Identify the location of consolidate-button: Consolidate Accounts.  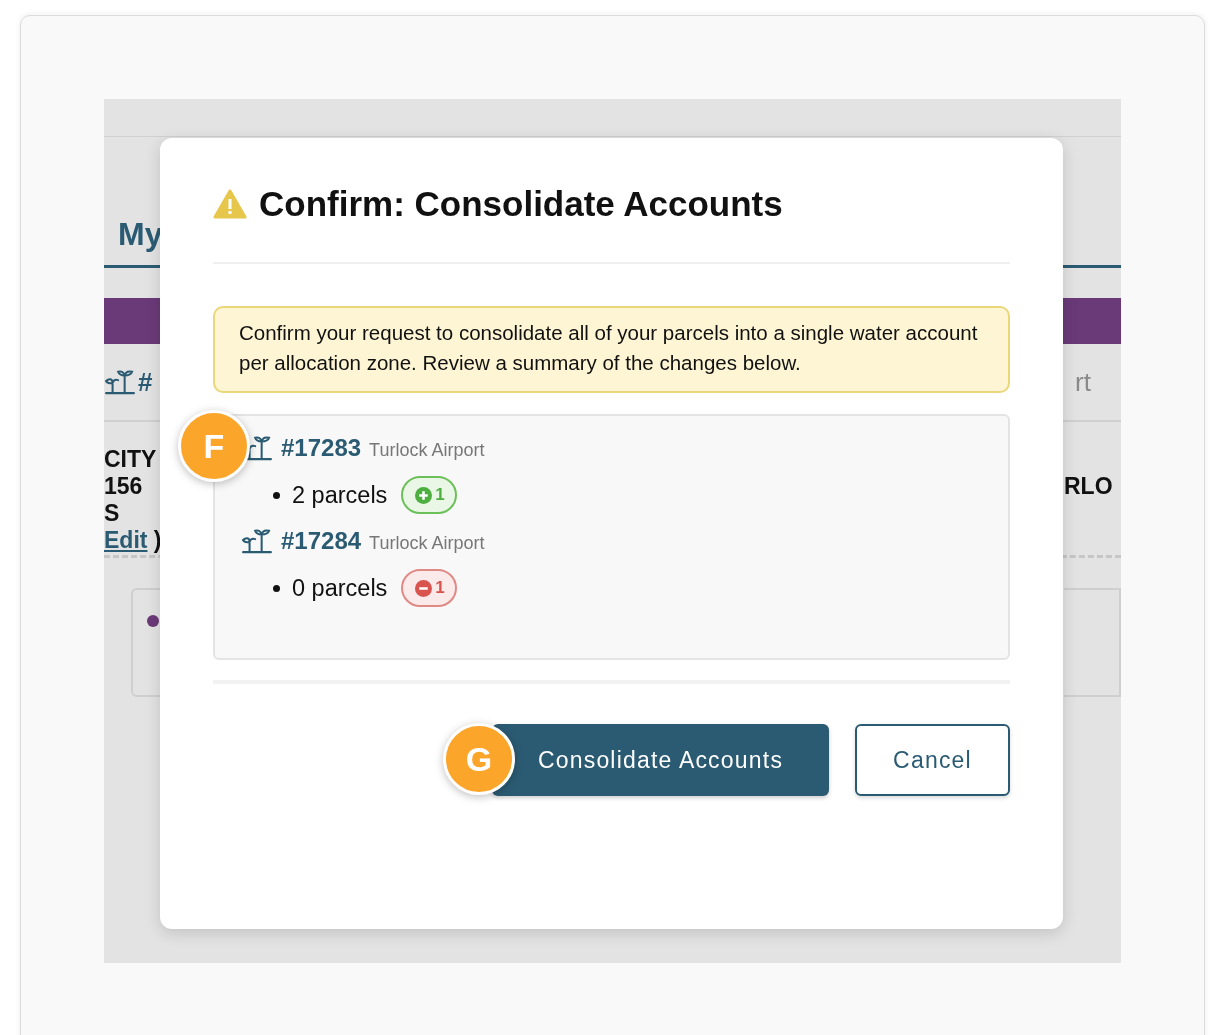
(660, 760).